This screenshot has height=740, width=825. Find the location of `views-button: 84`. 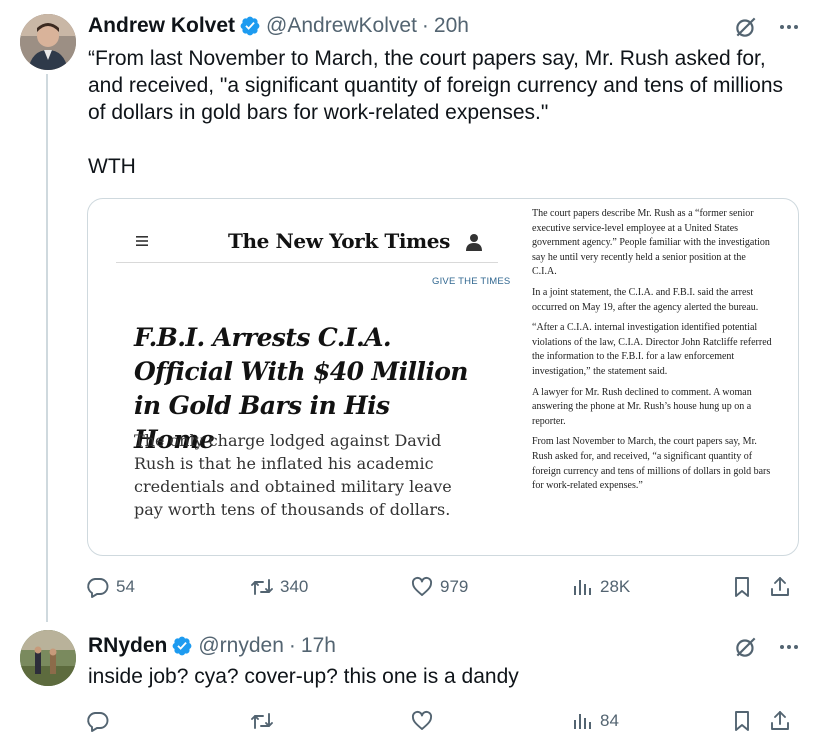

views-button: 84 is located at coordinates (594, 721).